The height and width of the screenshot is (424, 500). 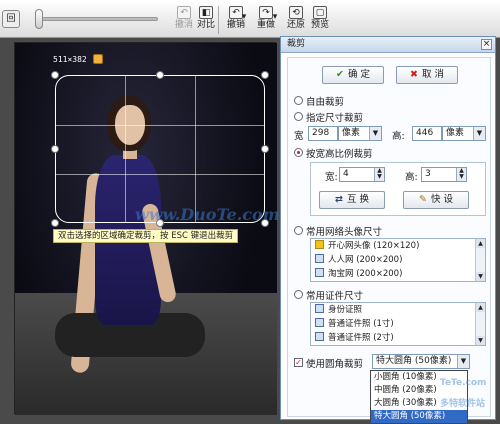 What do you see at coordinates (184, 12) in the screenshot?
I see `undo-disabled-icon: ↶` at bounding box center [184, 12].